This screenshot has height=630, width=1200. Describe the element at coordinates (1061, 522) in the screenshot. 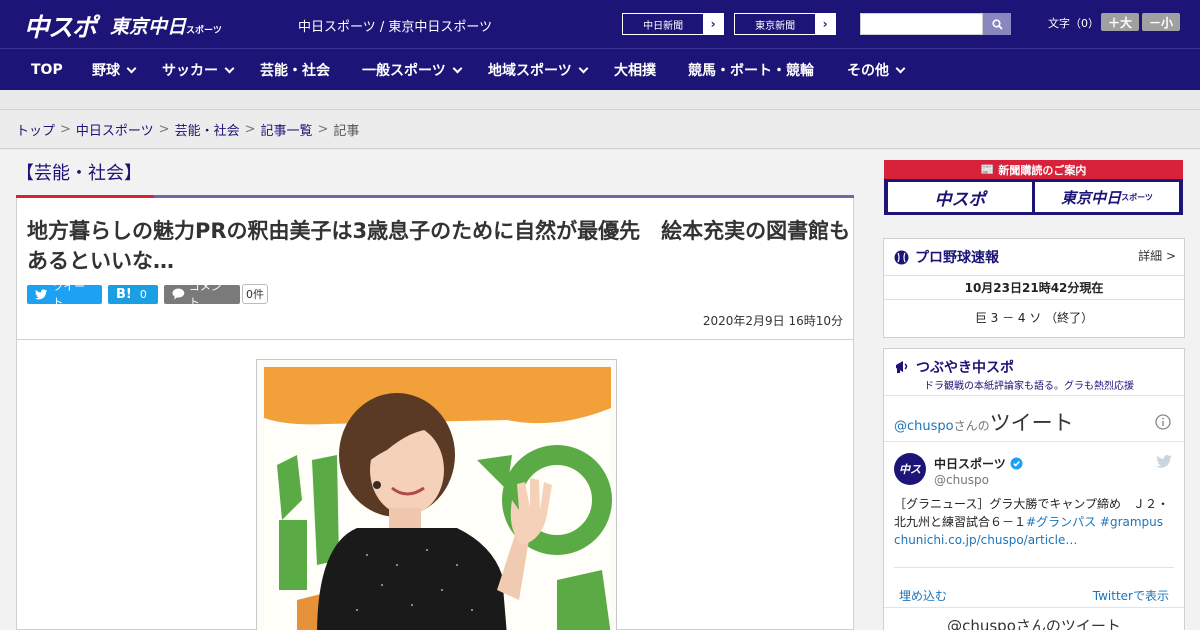

I see `tweet-hashtag-grampus-jp: #グランパス` at that location.